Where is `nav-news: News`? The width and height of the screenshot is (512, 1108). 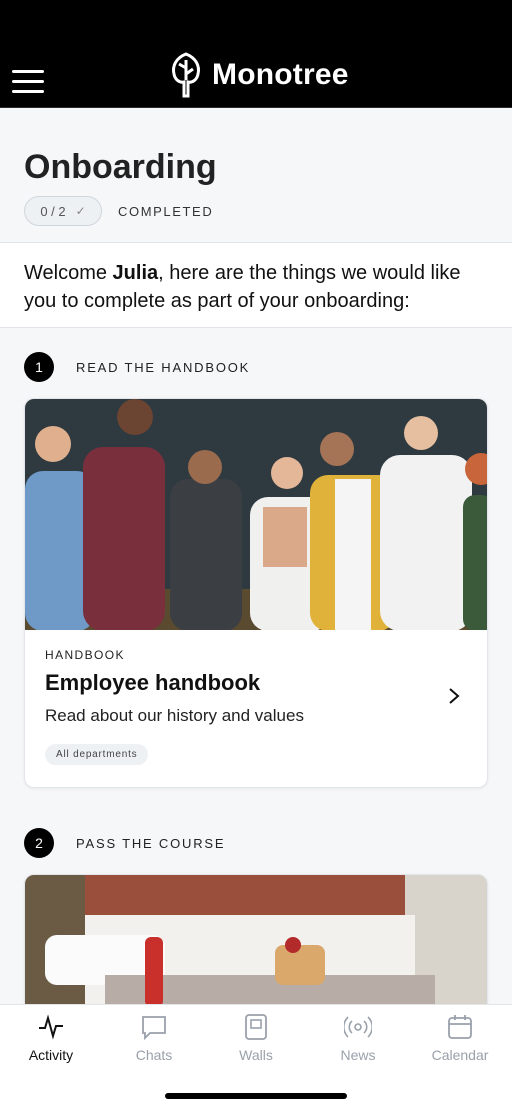 nav-news: News is located at coordinates (358, 1043).